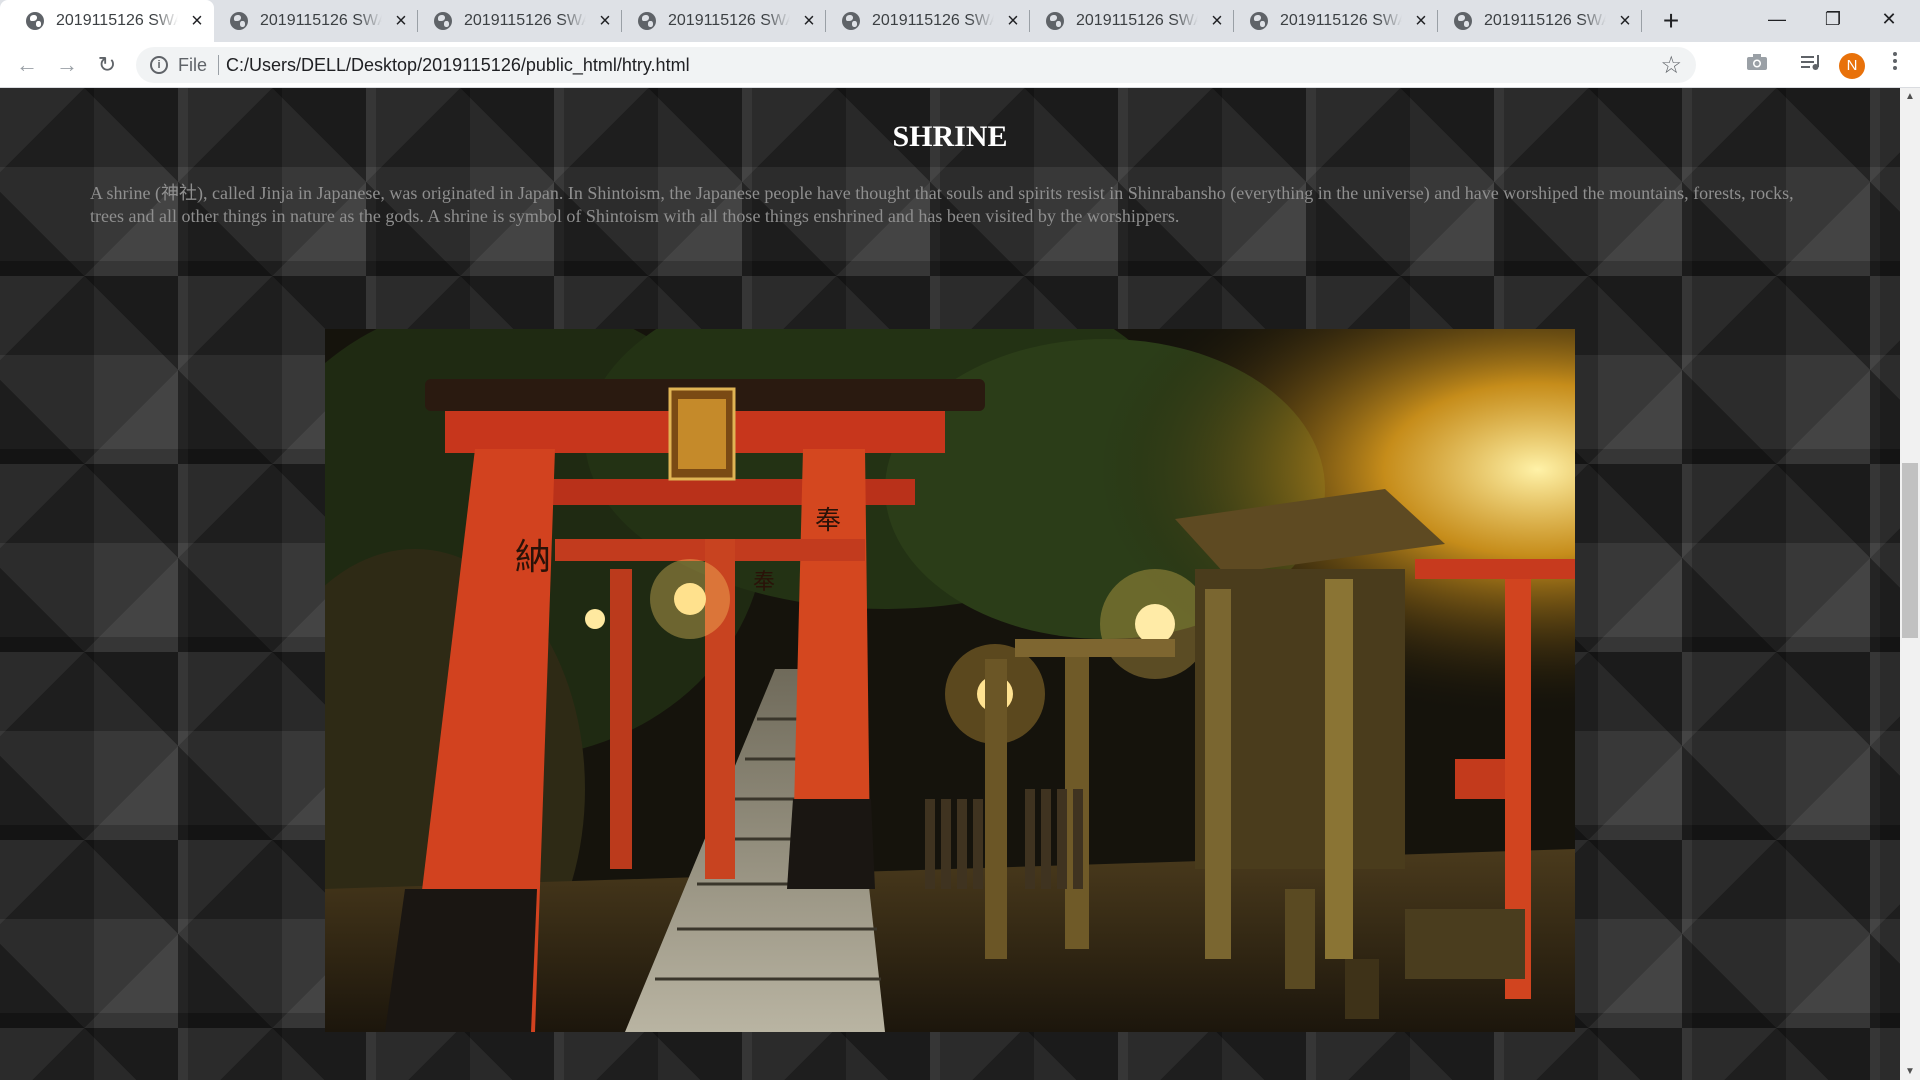 The height and width of the screenshot is (1080, 1920). What do you see at coordinates (1641, 21) in the screenshot?
I see `tab-separator` at bounding box center [1641, 21].